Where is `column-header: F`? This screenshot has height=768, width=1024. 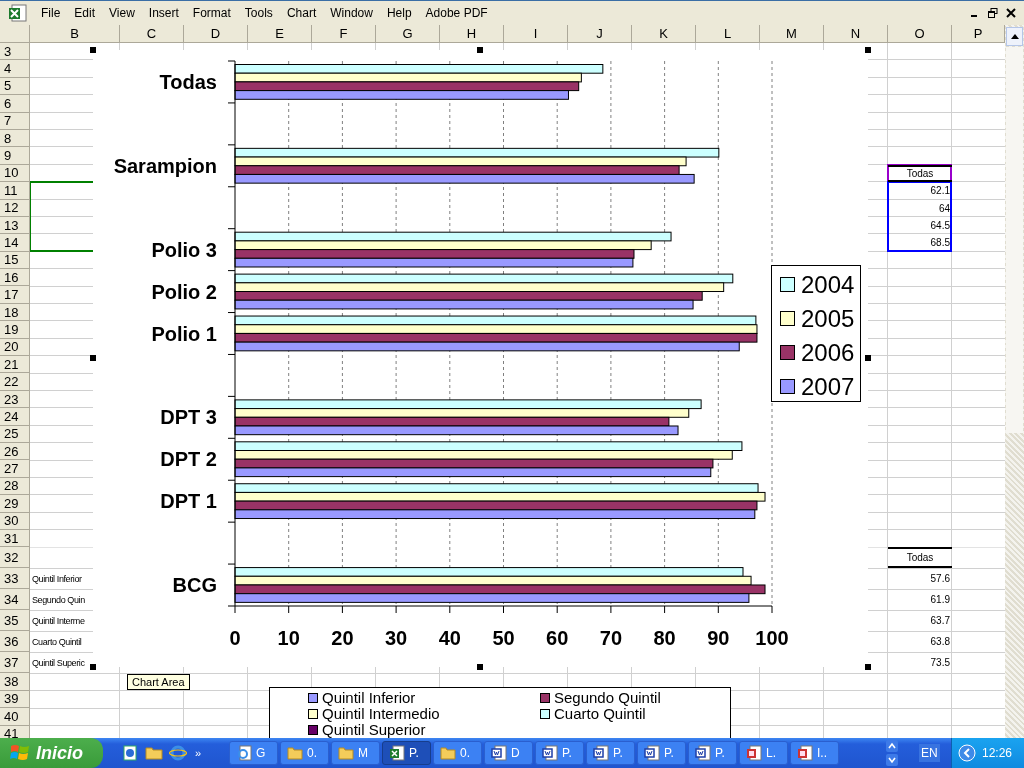
column-header: F is located at coordinates (344, 34).